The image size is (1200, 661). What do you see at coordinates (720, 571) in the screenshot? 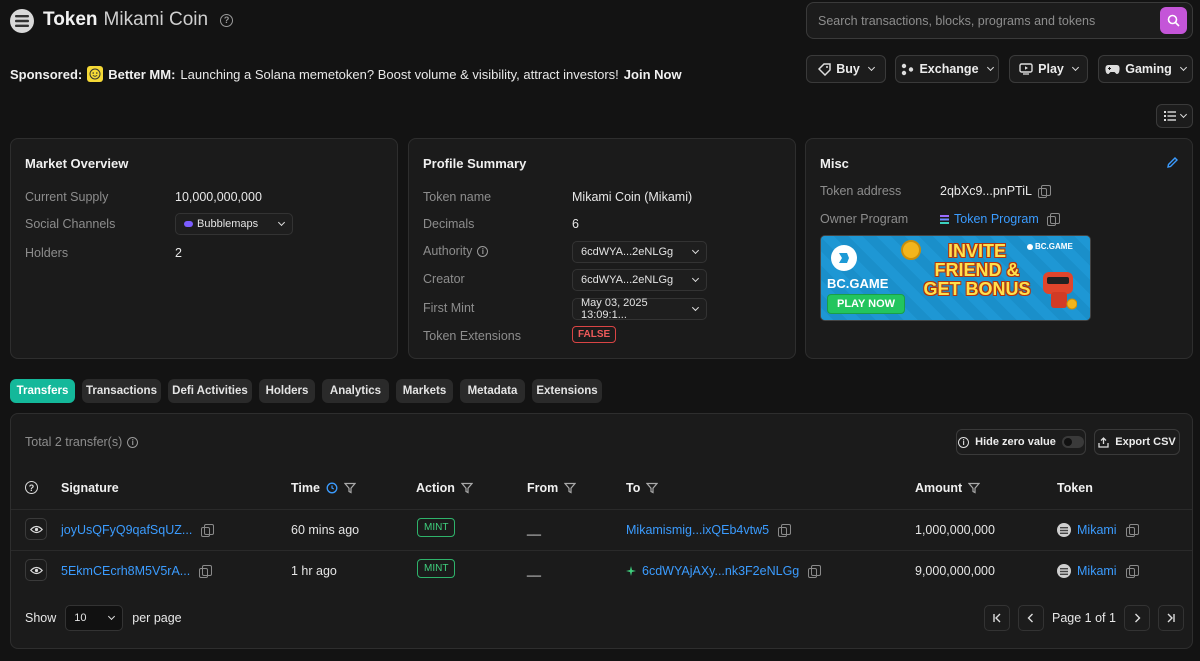
I see `to-address-link: 6cdWYAjAXy...nk3F2eNLGg` at bounding box center [720, 571].